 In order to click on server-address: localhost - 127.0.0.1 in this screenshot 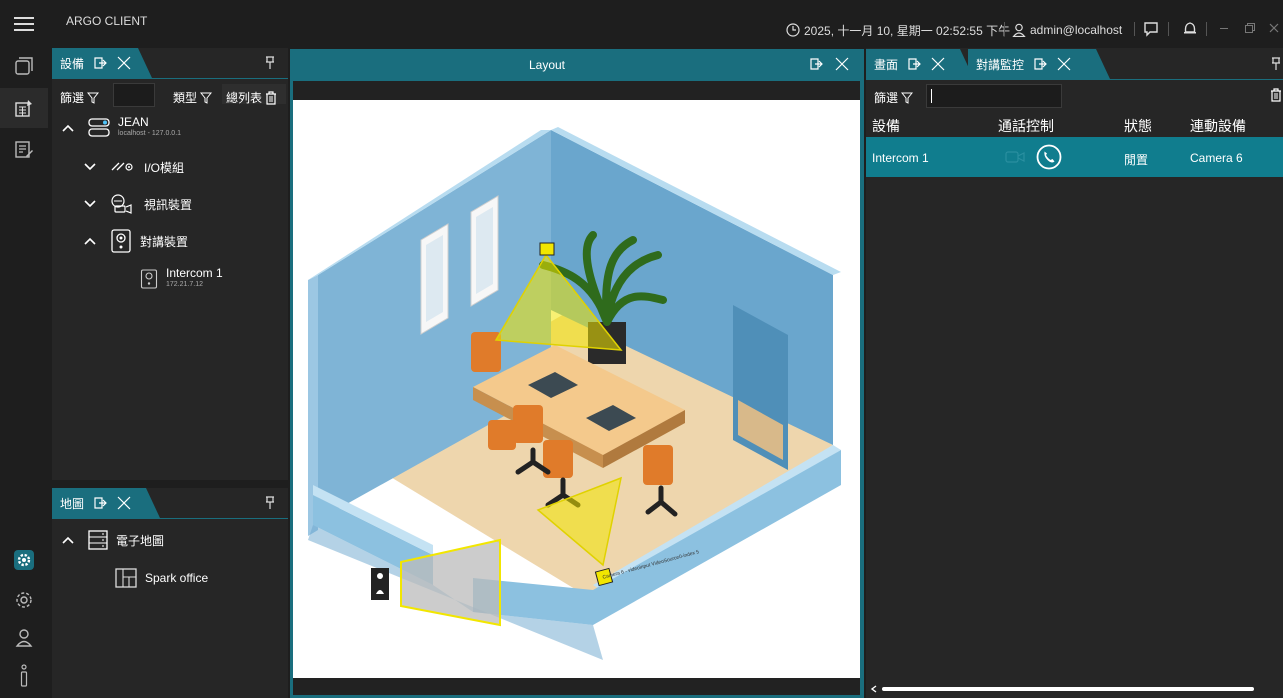, I will do `click(150, 133)`.